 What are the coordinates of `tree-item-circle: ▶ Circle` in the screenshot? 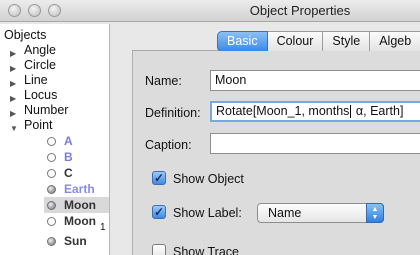 It's located at (54, 65).